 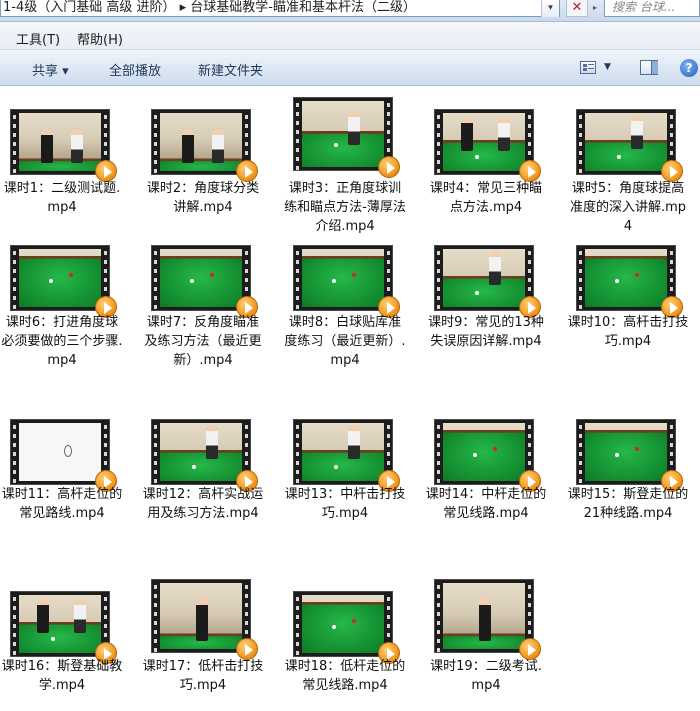 I want to click on close-icon: ✕, so click(x=577, y=8).